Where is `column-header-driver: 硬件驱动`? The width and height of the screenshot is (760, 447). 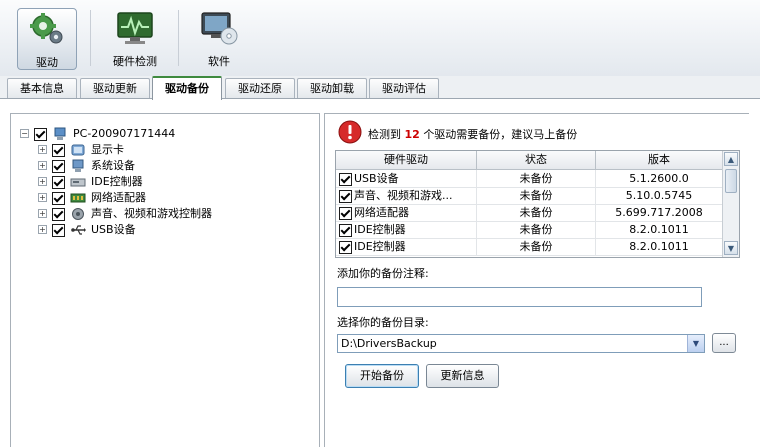 column-header-driver: 硬件驱动 is located at coordinates (406, 160).